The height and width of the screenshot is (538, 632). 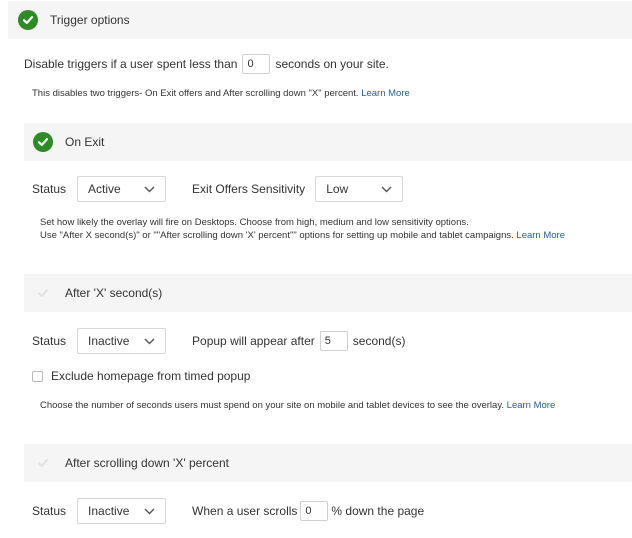 What do you see at coordinates (253, 341) in the screenshot?
I see `popup-delay-prefix: Popup will appear after` at bounding box center [253, 341].